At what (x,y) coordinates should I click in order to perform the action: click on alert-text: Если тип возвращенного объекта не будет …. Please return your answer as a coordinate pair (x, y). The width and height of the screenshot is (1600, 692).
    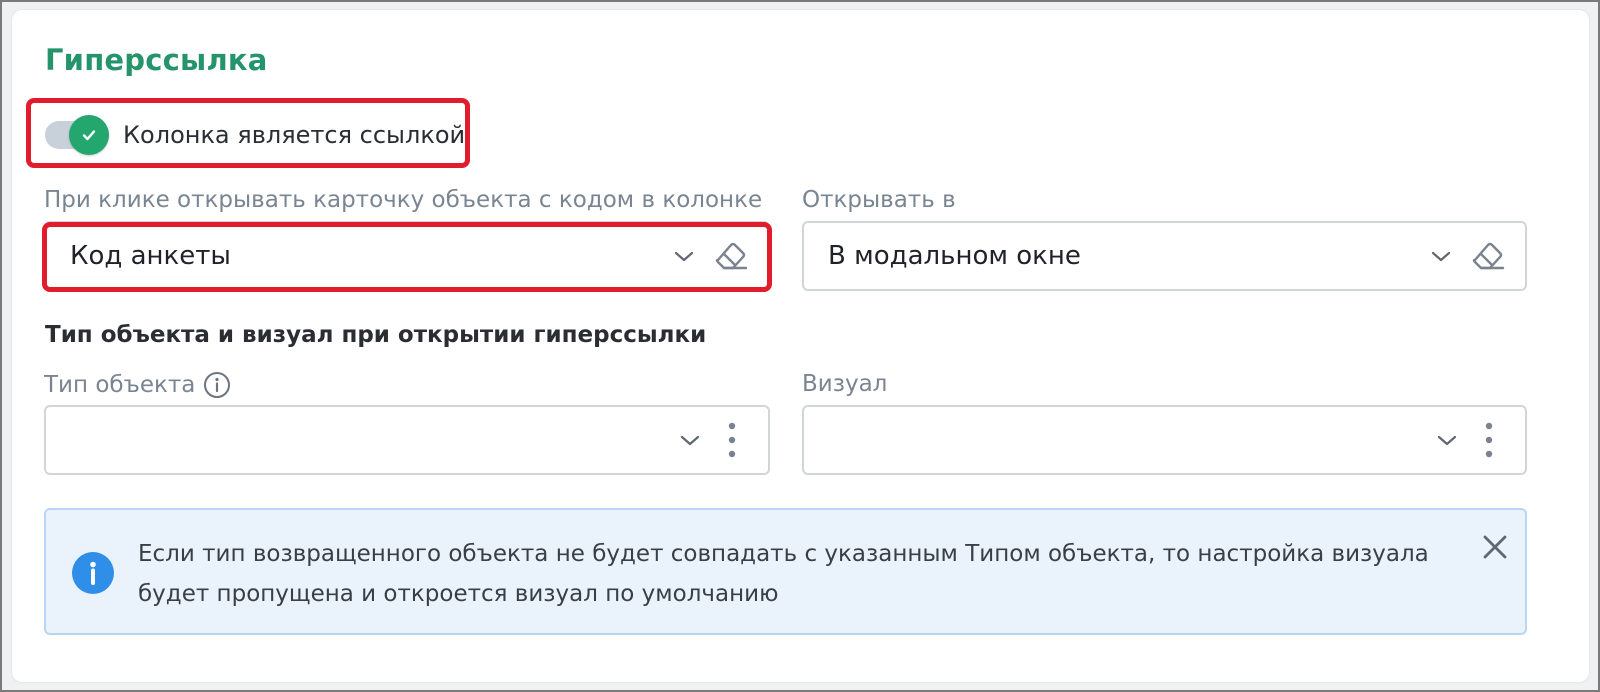
    Looking at the image, I should click on (783, 574).